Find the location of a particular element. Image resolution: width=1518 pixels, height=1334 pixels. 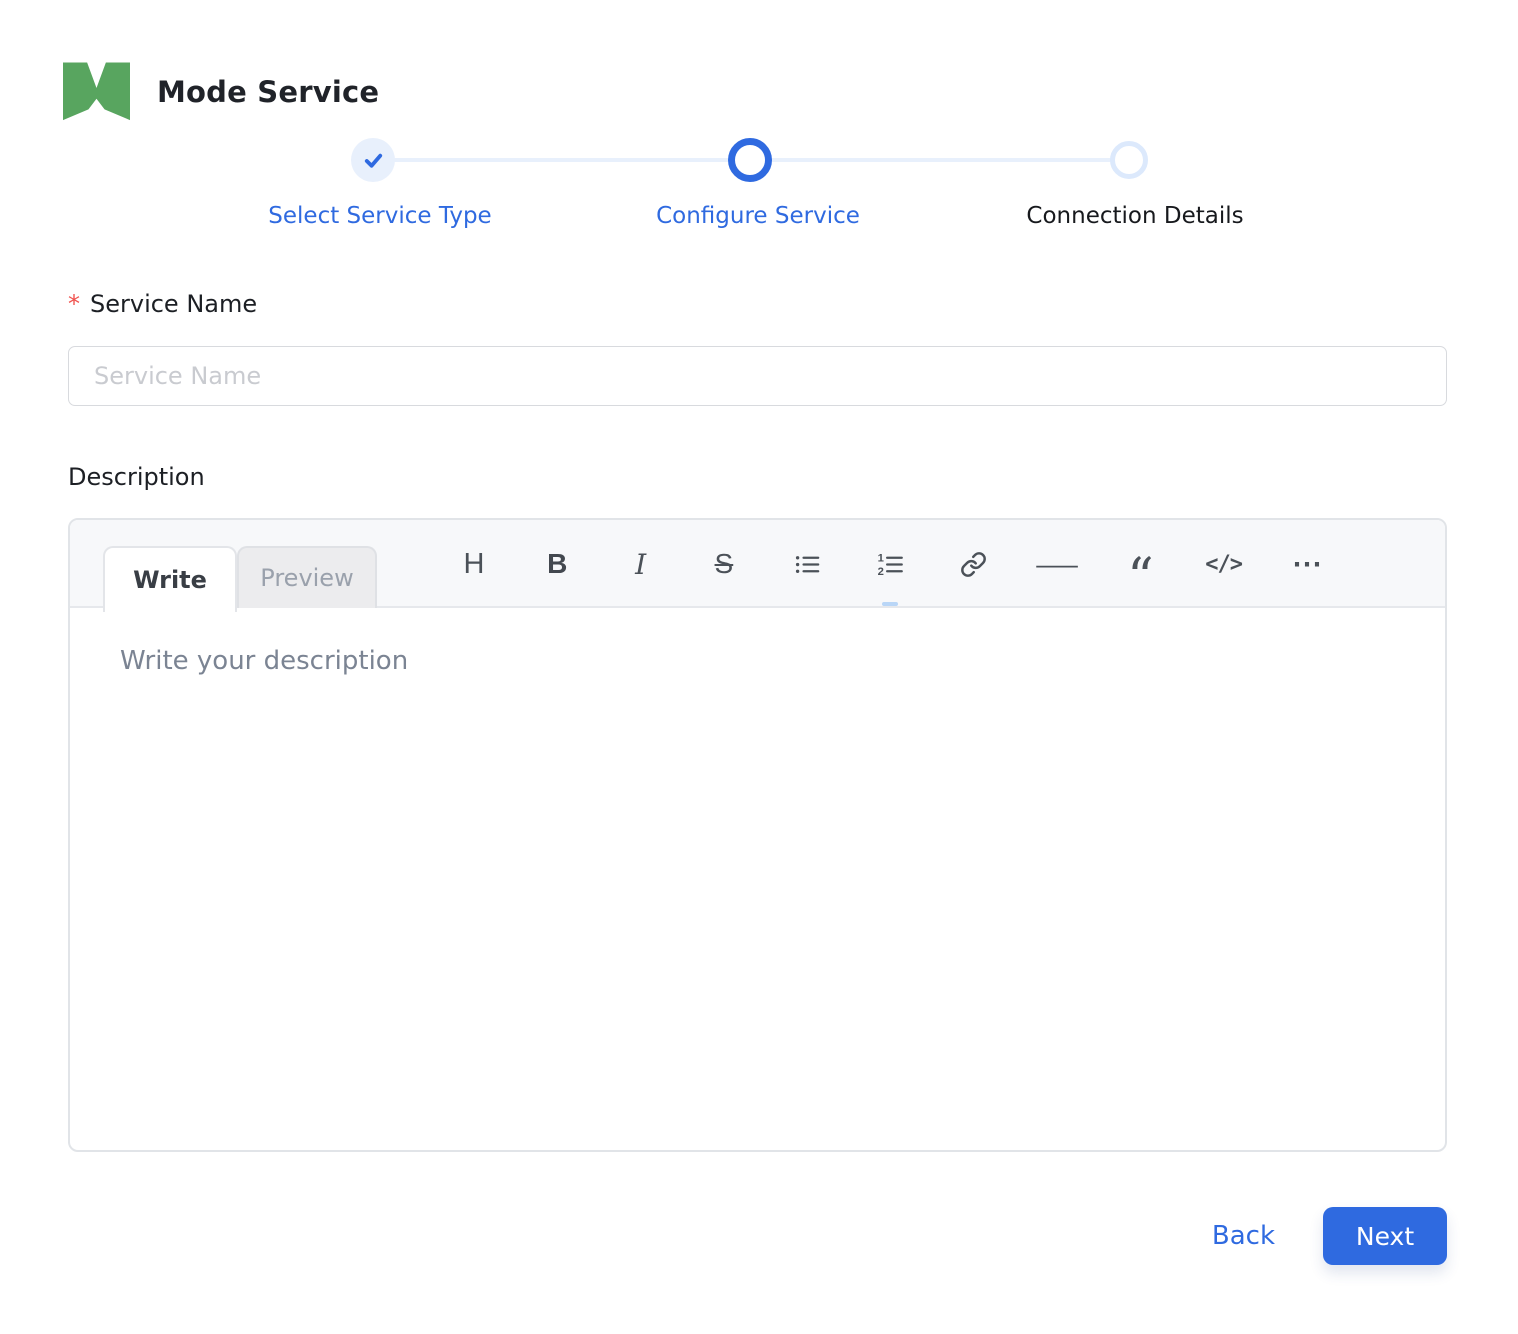

code-icon: </> is located at coordinates (1224, 564).